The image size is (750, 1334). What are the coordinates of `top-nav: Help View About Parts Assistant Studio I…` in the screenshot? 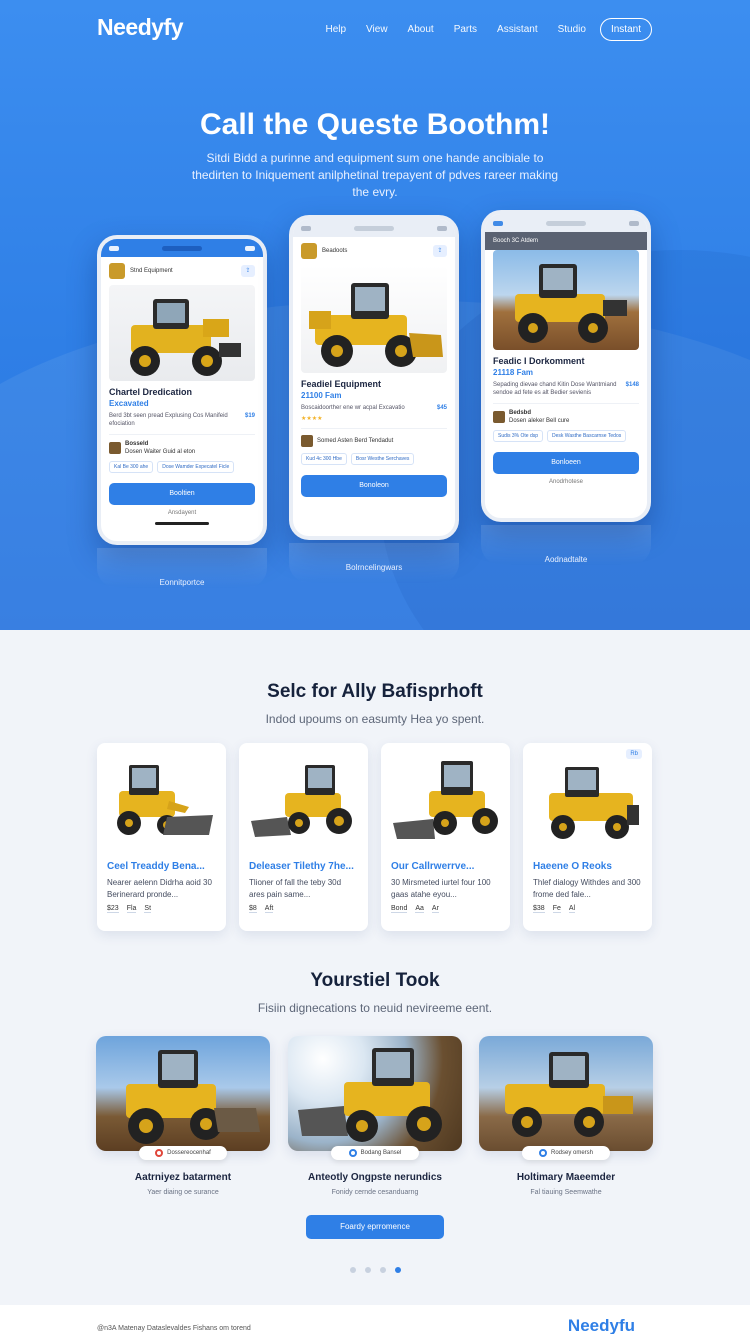 It's located at (478, 29).